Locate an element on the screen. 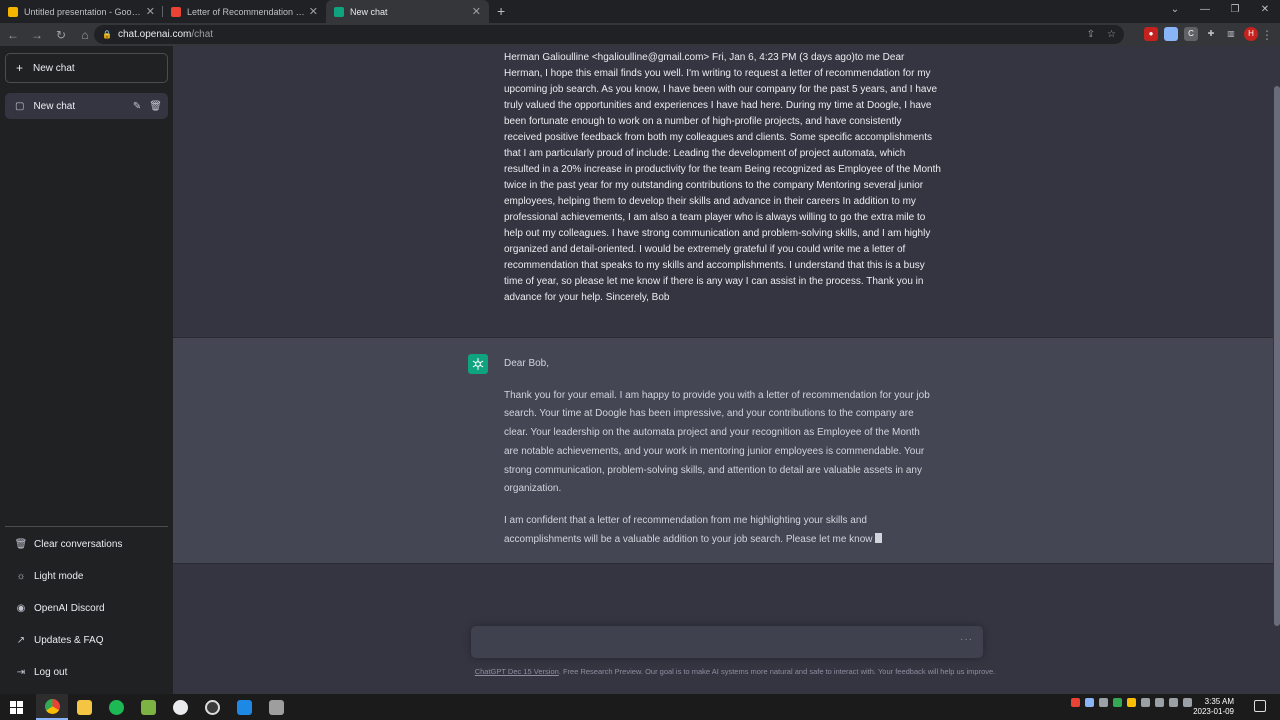 The height and width of the screenshot is (720, 1280). new-chat-button: + New chat is located at coordinates (86, 68).